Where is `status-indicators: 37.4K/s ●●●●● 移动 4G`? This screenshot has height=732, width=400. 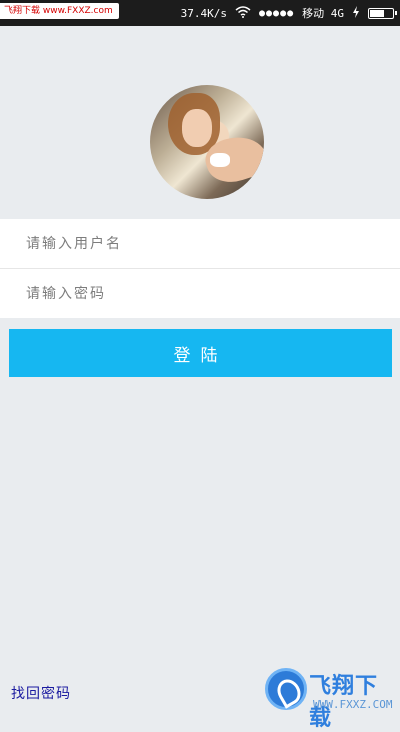
status-indicators: 37.4K/s ●●●●● 移动 4G is located at coordinates (288, 13).